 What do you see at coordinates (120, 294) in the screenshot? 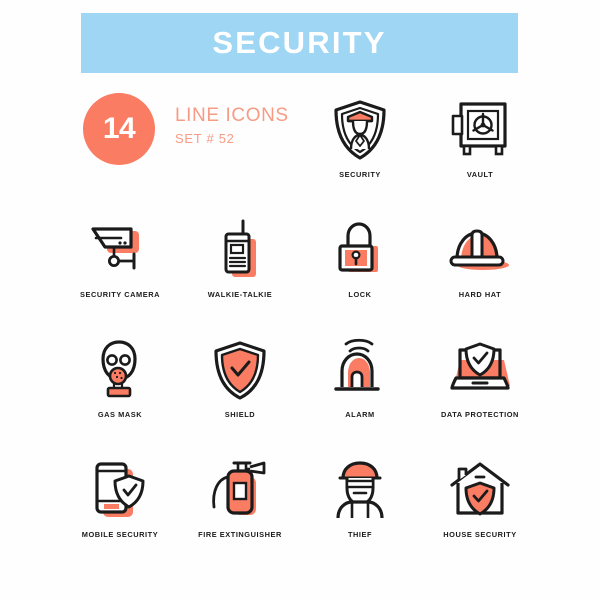
I see `icon-label: SECURITY CAMERA` at bounding box center [120, 294].